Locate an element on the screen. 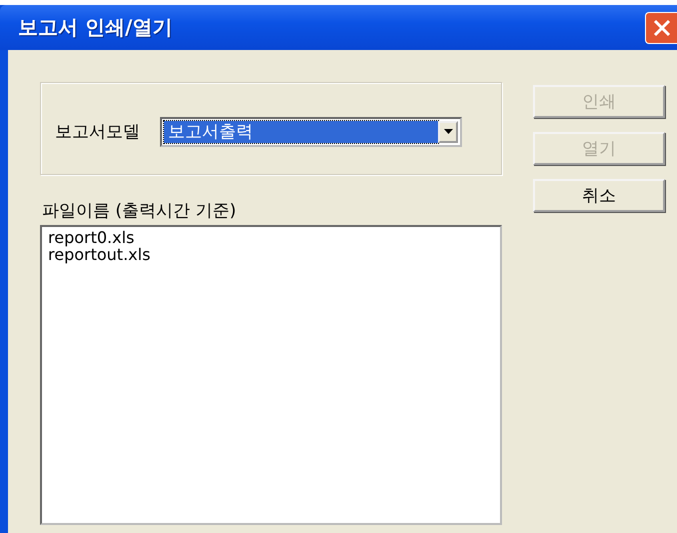 Image resolution: width=677 pixels, height=533 pixels. model-label: 보고서모델 is located at coordinates (97, 132).